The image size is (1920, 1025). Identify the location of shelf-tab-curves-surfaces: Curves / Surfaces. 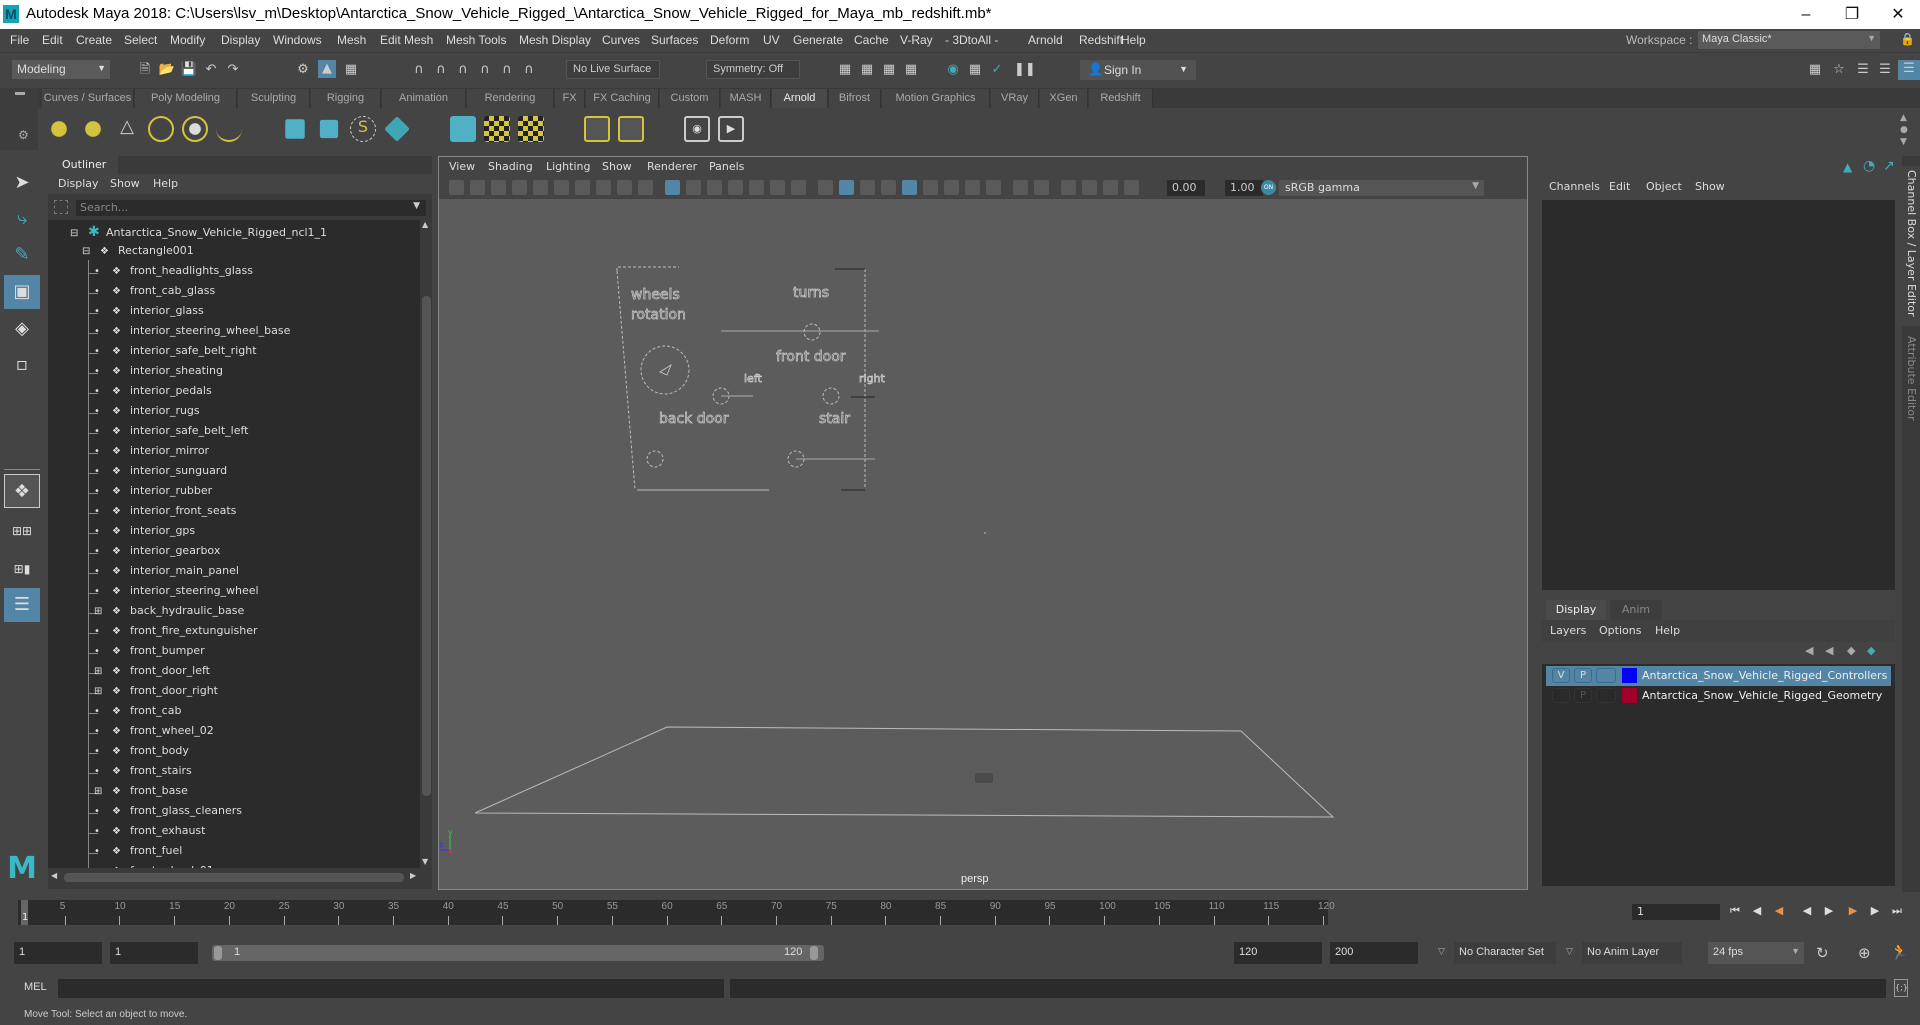
(88, 98).